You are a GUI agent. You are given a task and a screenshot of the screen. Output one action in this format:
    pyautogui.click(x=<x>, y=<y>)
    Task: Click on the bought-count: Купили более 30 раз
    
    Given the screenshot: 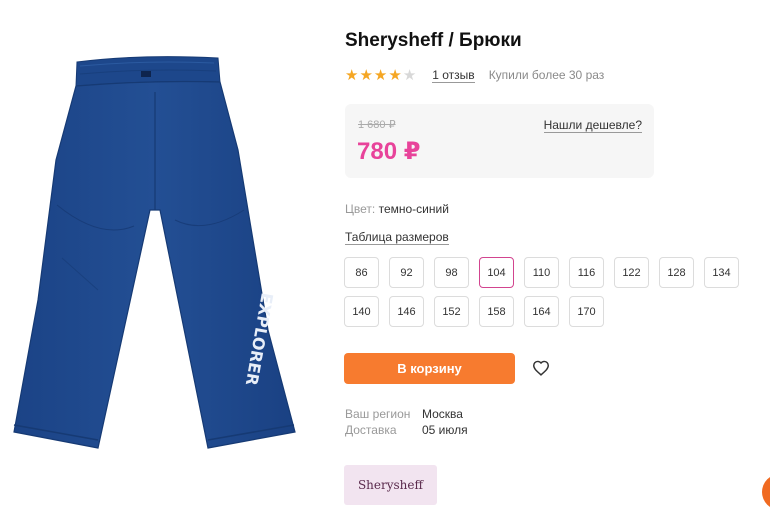 What is the action you would take?
    pyautogui.click(x=546, y=75)
    